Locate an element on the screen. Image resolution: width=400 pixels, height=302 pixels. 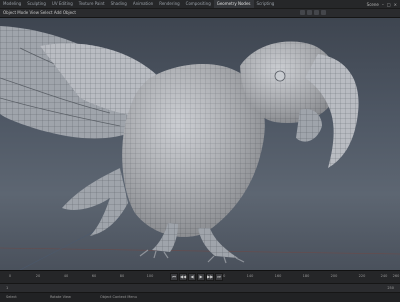
frame-range: 1 250 is located at coordinates (200, 287).